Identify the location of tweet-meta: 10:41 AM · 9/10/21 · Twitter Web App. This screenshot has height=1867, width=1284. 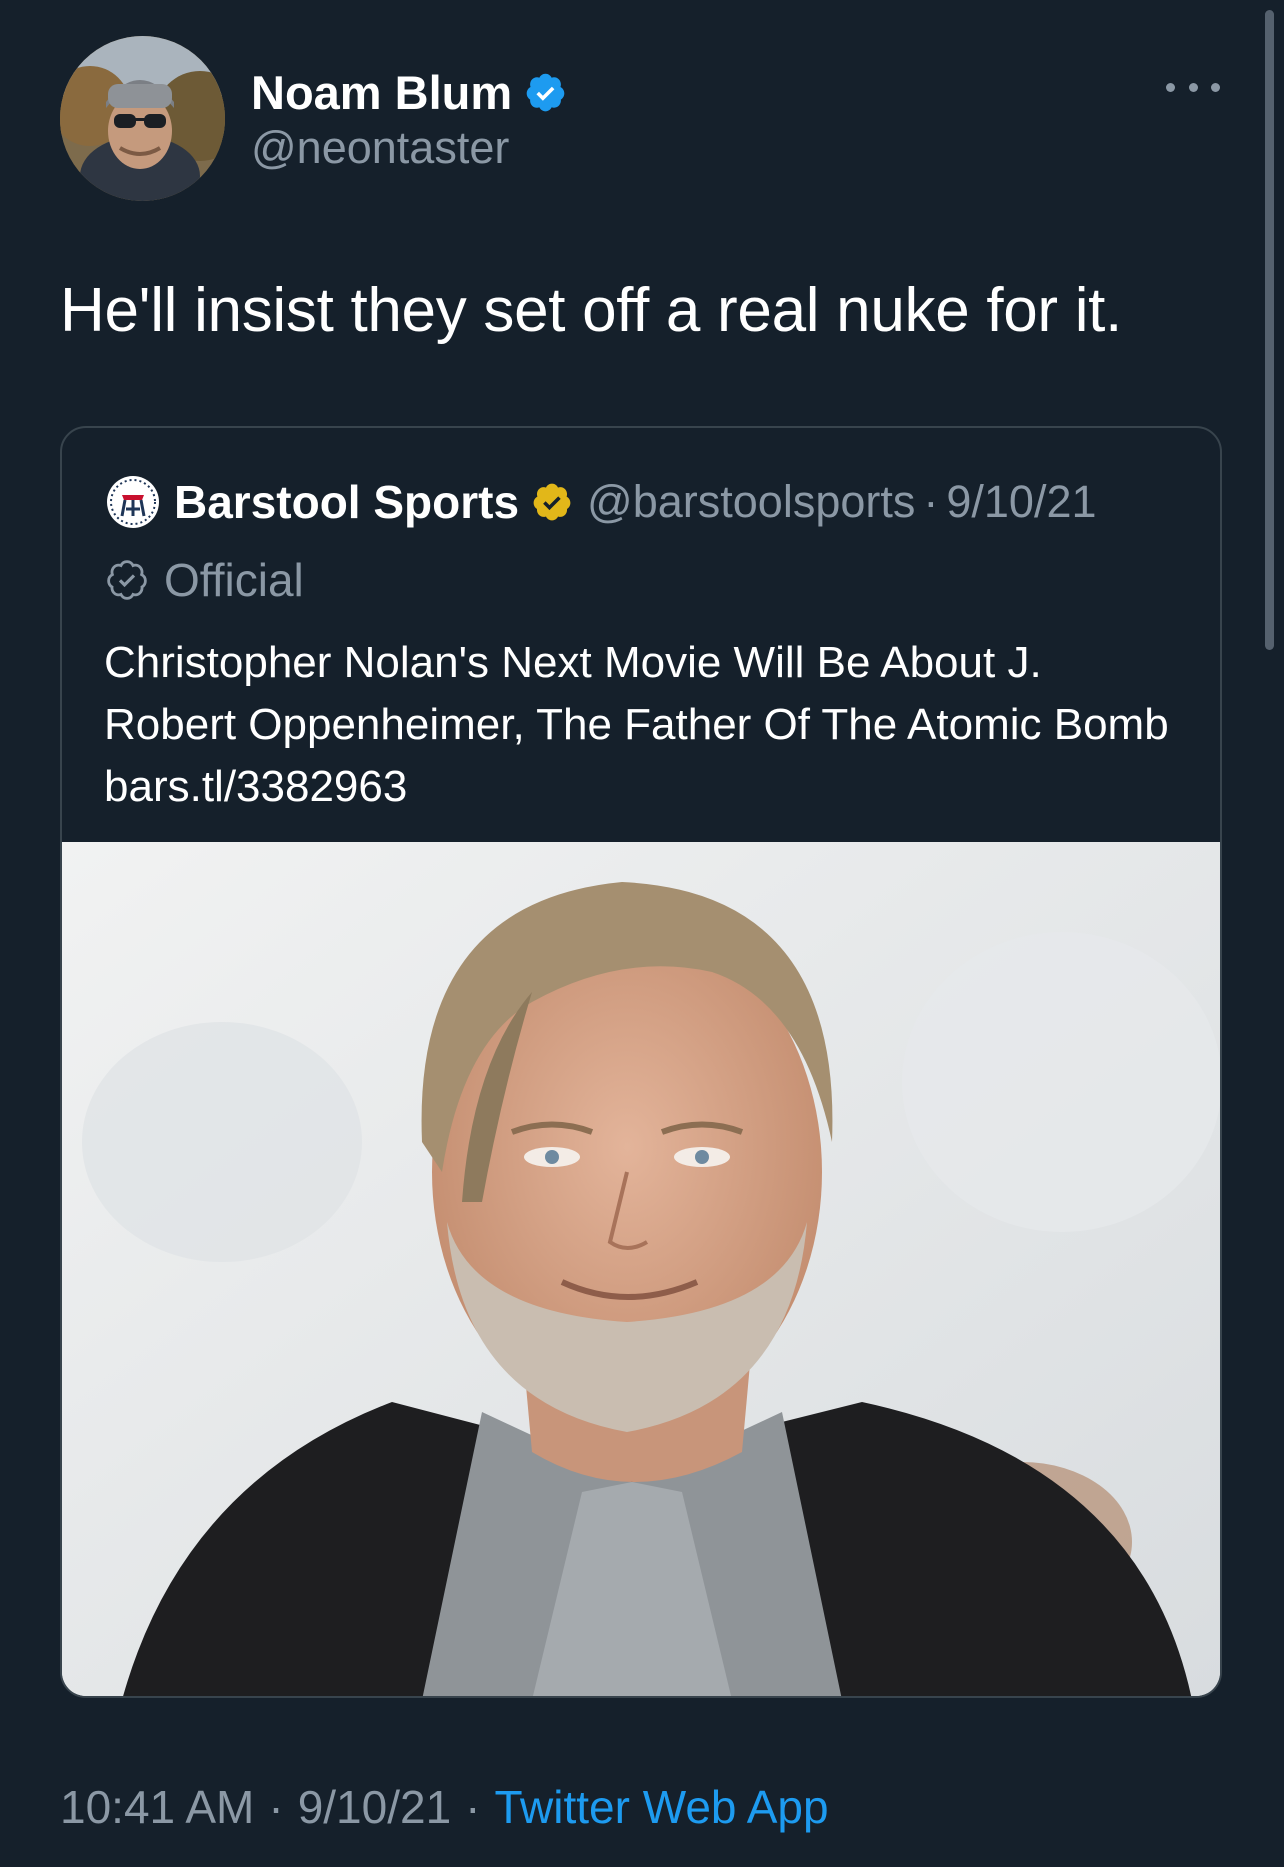
(444, 1807).